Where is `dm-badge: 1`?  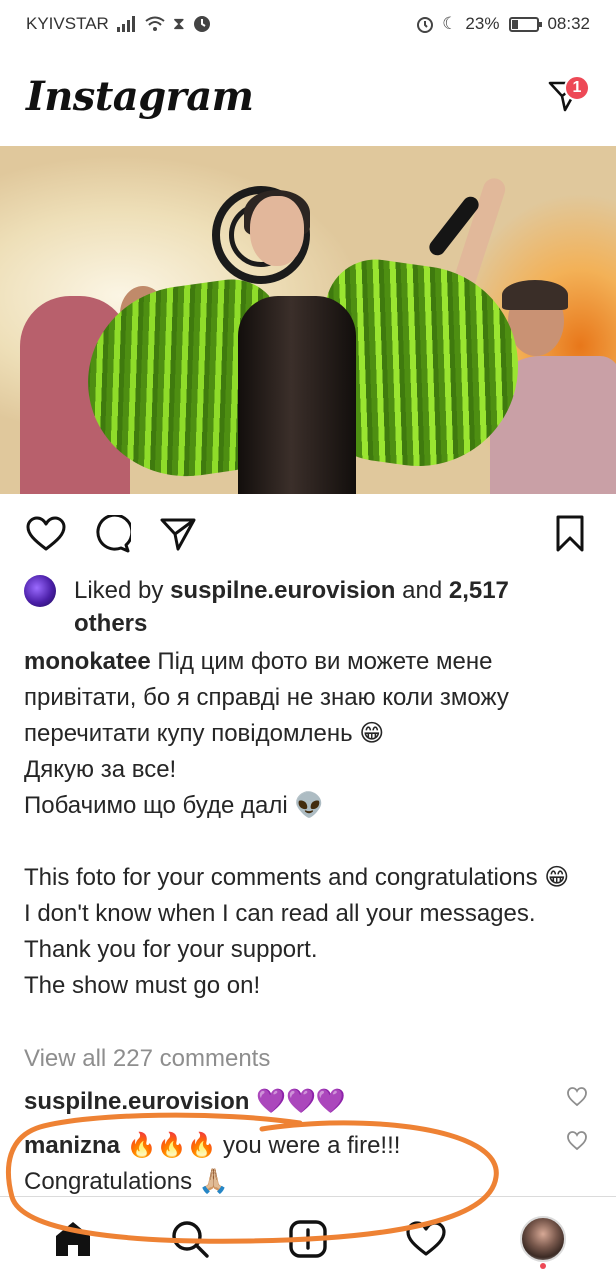
dm-badge: 1 is located at coordinates (577, 88).